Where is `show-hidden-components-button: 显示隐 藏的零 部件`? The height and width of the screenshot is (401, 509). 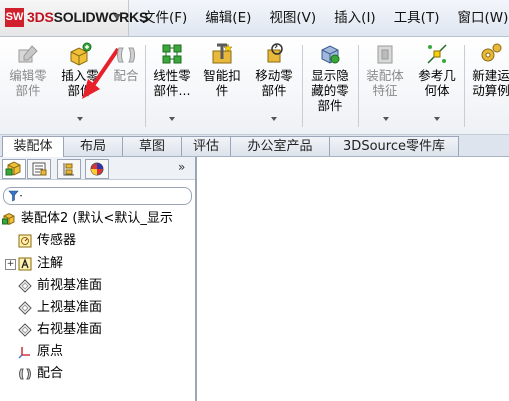 show-hidden-components-button: 显示隐 藏的零 部件 is located at coordinates (330, 75).